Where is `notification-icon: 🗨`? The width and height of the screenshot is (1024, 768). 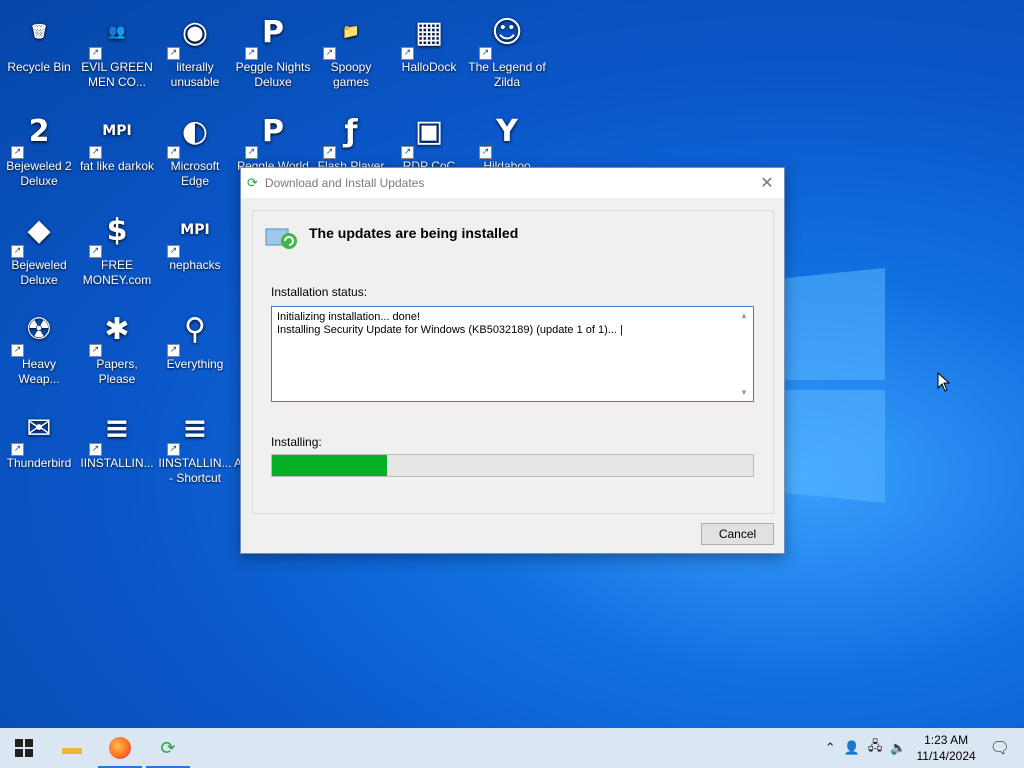
notification-icon: 🗨 is located at coordinates (1000, 748).